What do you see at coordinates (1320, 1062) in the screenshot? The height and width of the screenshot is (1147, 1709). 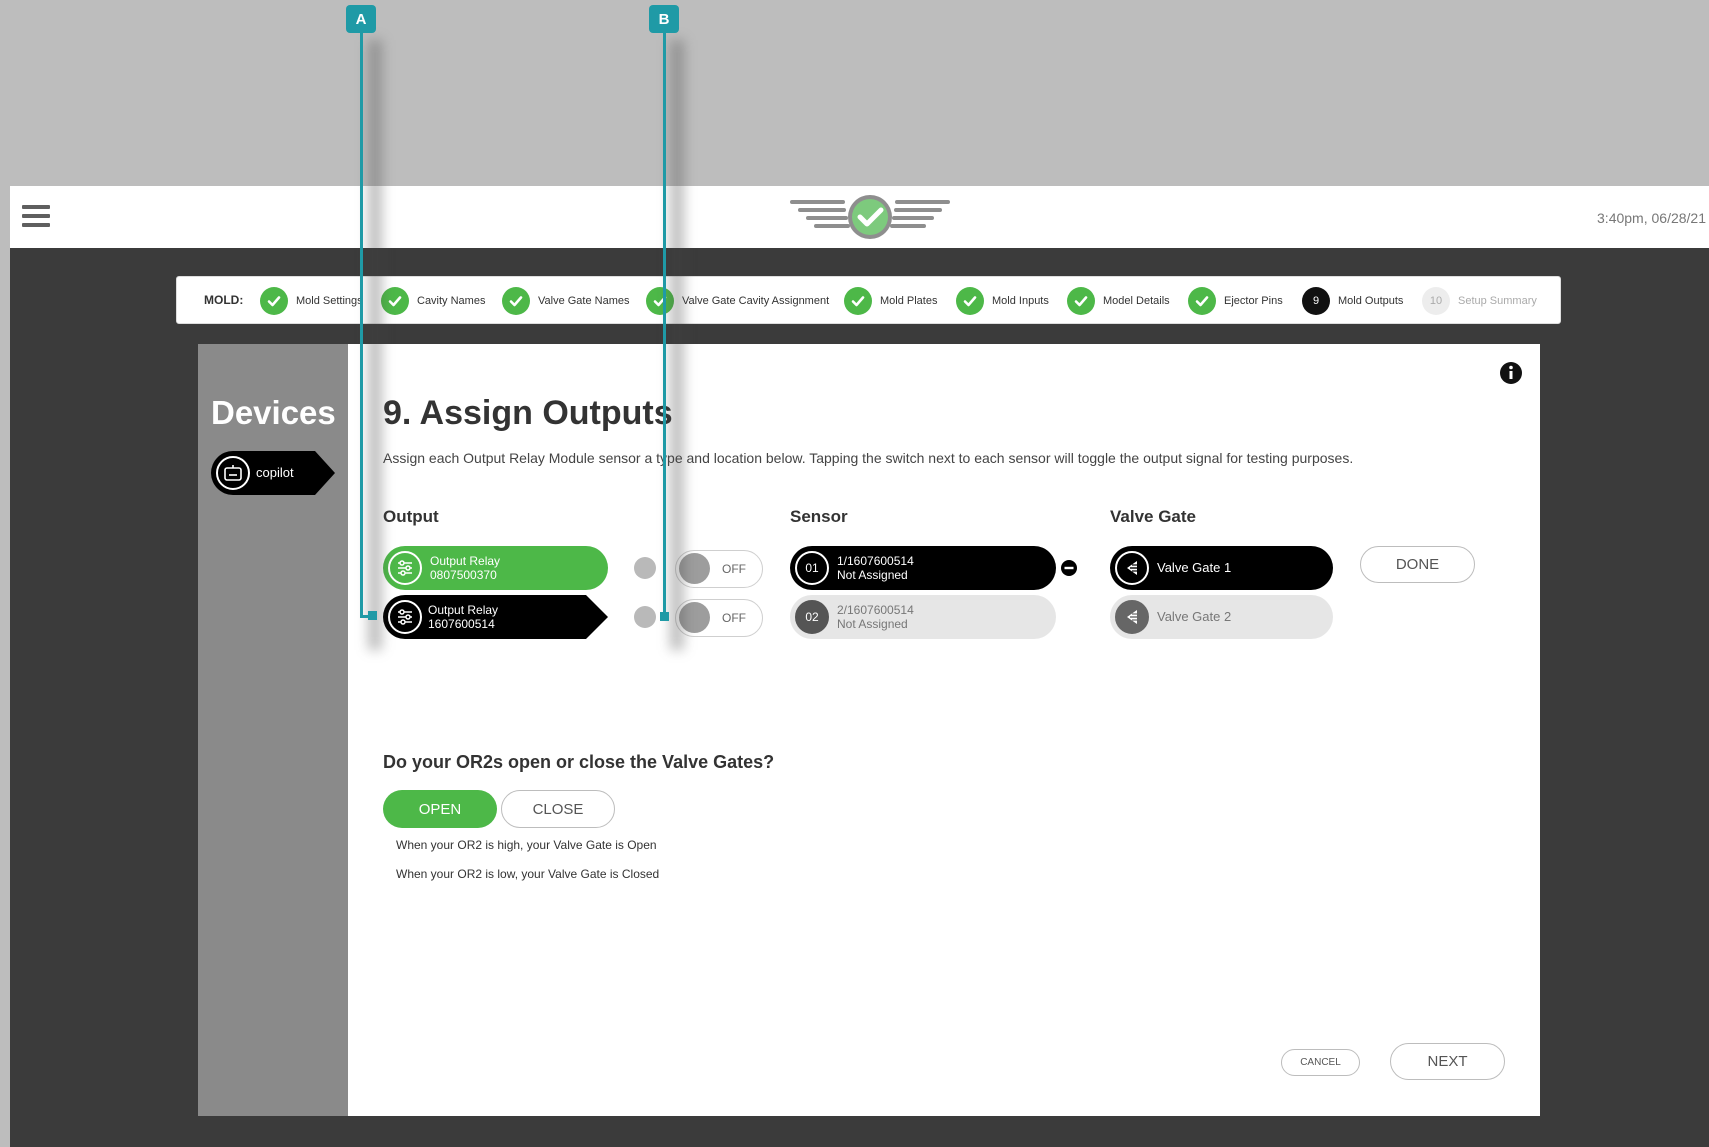 I see `cancel-button: CANCEL` at bounding box center [1320, 1062].